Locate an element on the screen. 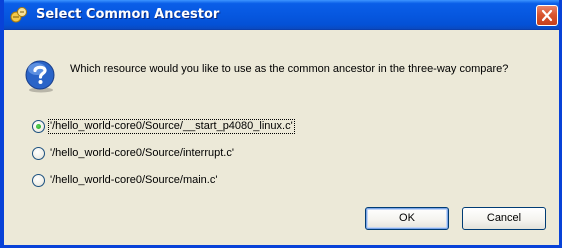 The height and width of the screenshot is (248, 562). option-label: '/hello_world-core0/Source/main.c' is located at coordinates (133, 180).